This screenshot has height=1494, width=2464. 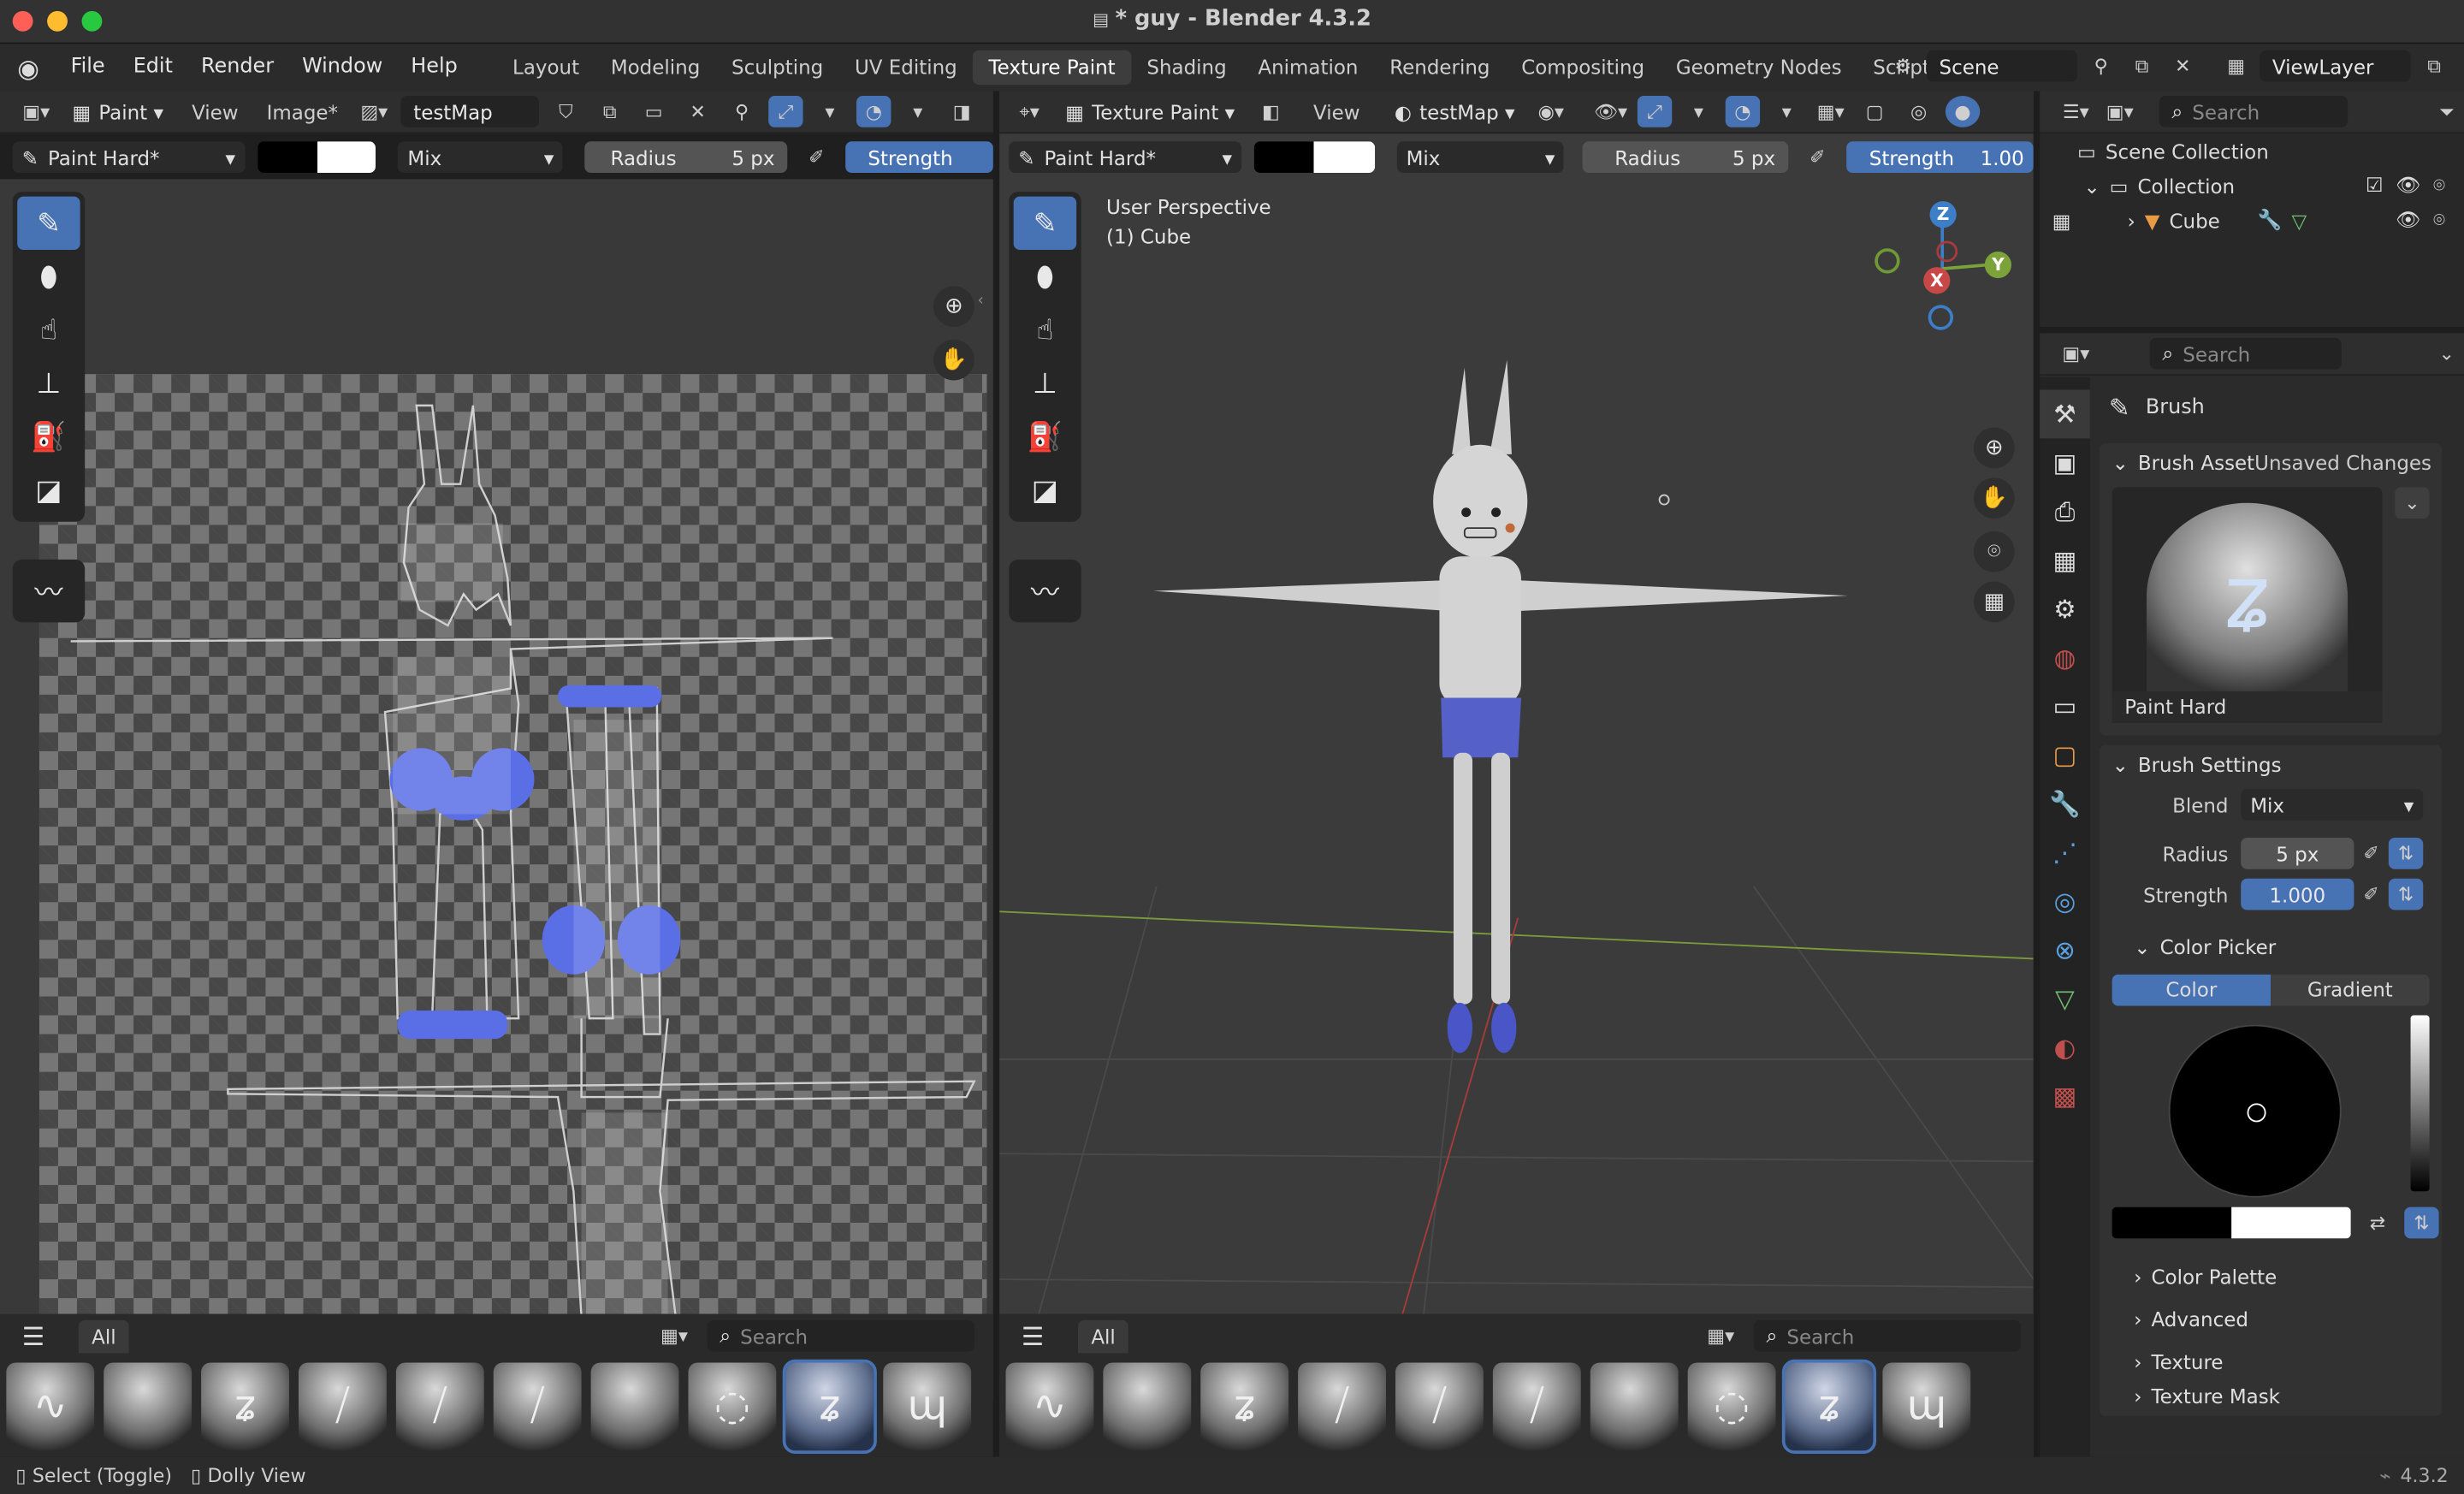 What do you see at coordinates (2065, 414) in the screenshot?
I see `tab-tool: ⚒` at bounding box center [2065, 414].